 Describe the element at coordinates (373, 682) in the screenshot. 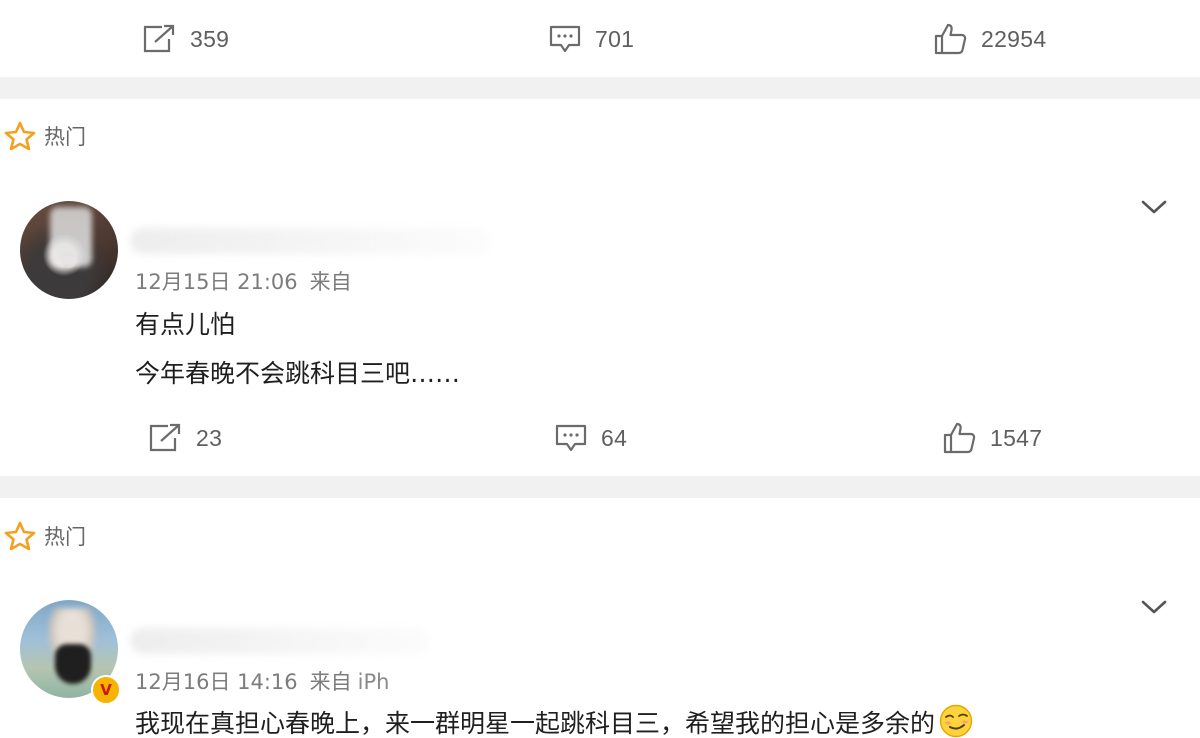

I see `comment-source-device: iPh` at that location.